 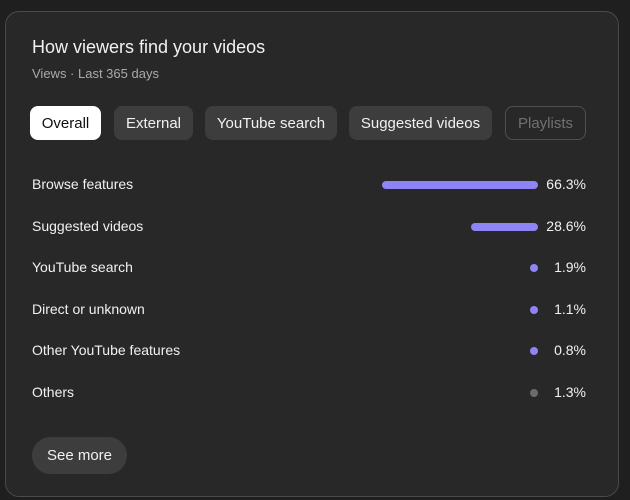 I want to click on source-bar-other-youtube-features, so click(x=534, y=351).